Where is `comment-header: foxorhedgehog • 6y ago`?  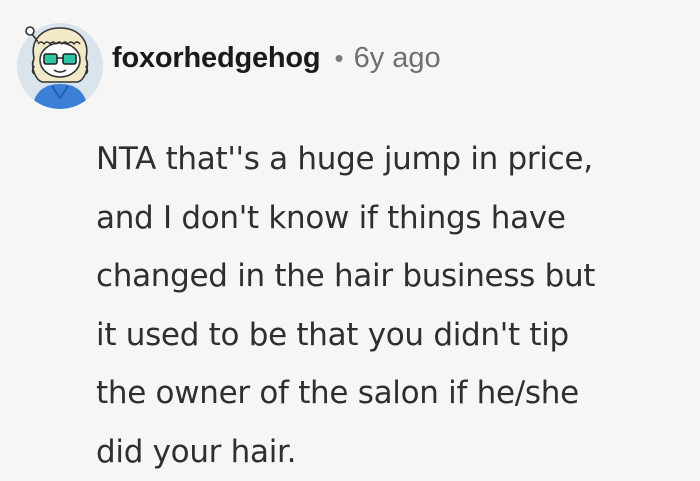
comment-header: foxorhedgehog • 6y ago is located at coordinates (276, 58).